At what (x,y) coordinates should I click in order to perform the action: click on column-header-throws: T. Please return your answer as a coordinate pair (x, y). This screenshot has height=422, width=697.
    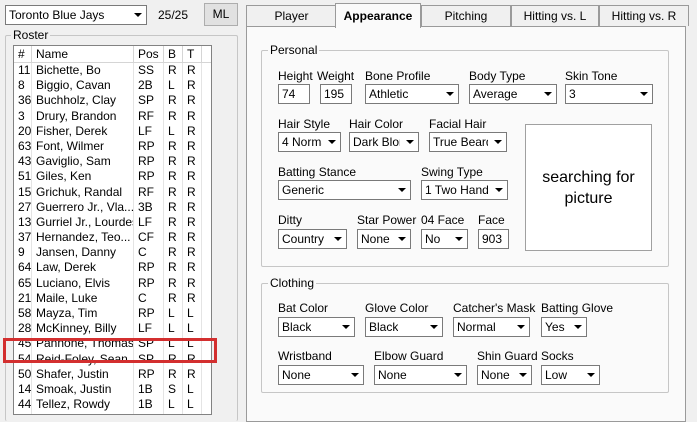
    Looking at the image, I should click on (192, 54).